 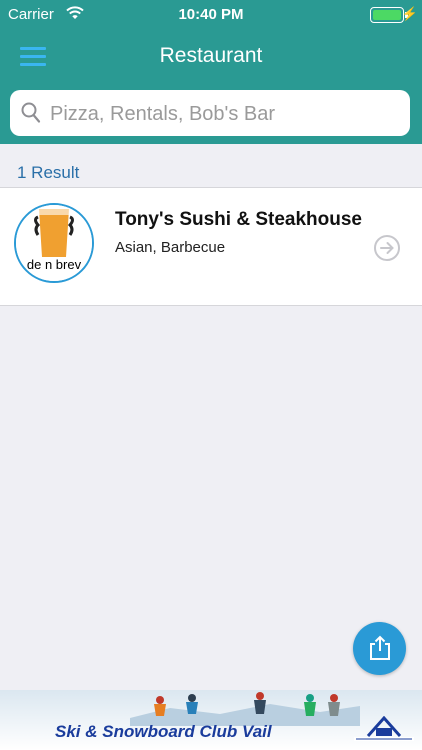 I want to click on search-bar-container, so click(x=211, y=113).